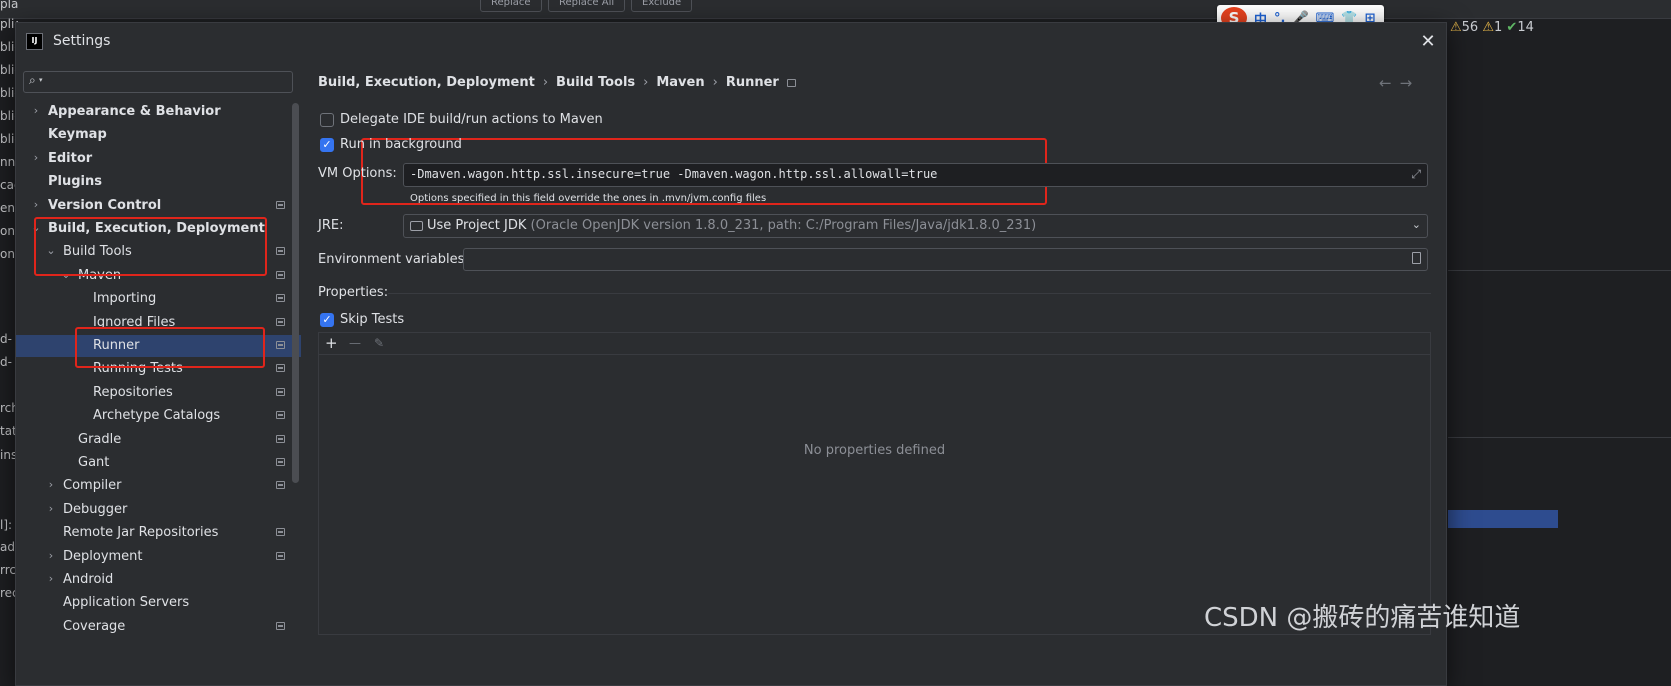  I want to click on tree-item: Application Servers, so click(158, 603).